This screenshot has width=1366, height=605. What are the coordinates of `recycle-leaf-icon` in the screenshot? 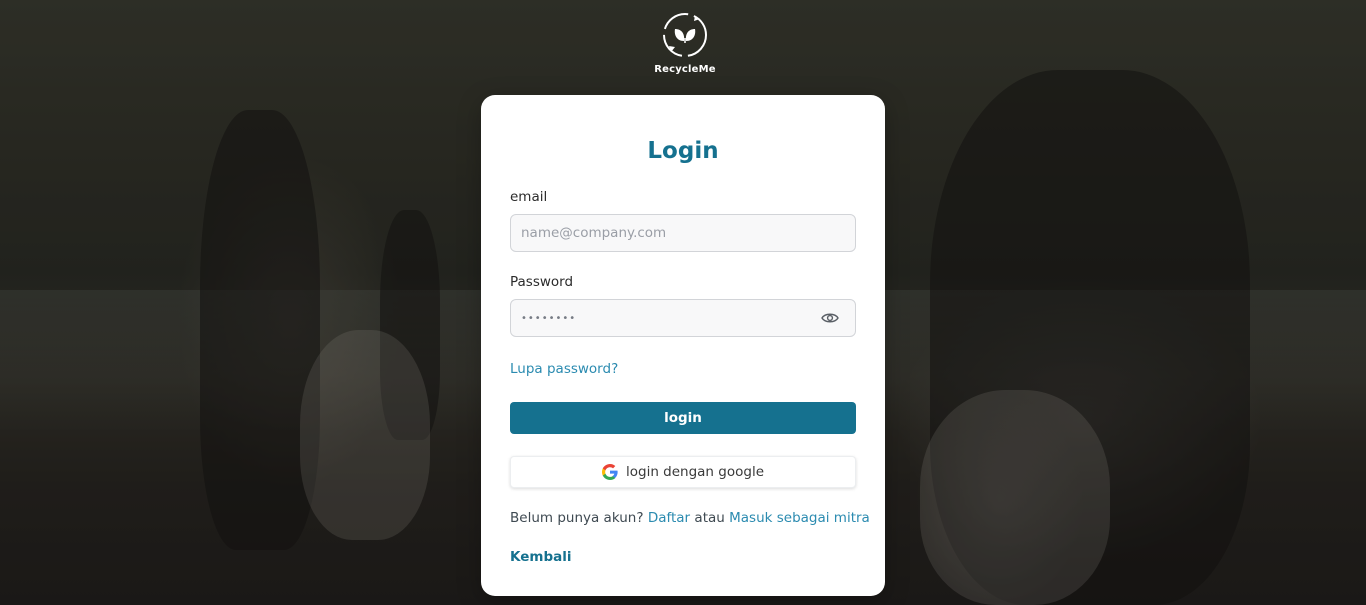 It's located at (685, 35).